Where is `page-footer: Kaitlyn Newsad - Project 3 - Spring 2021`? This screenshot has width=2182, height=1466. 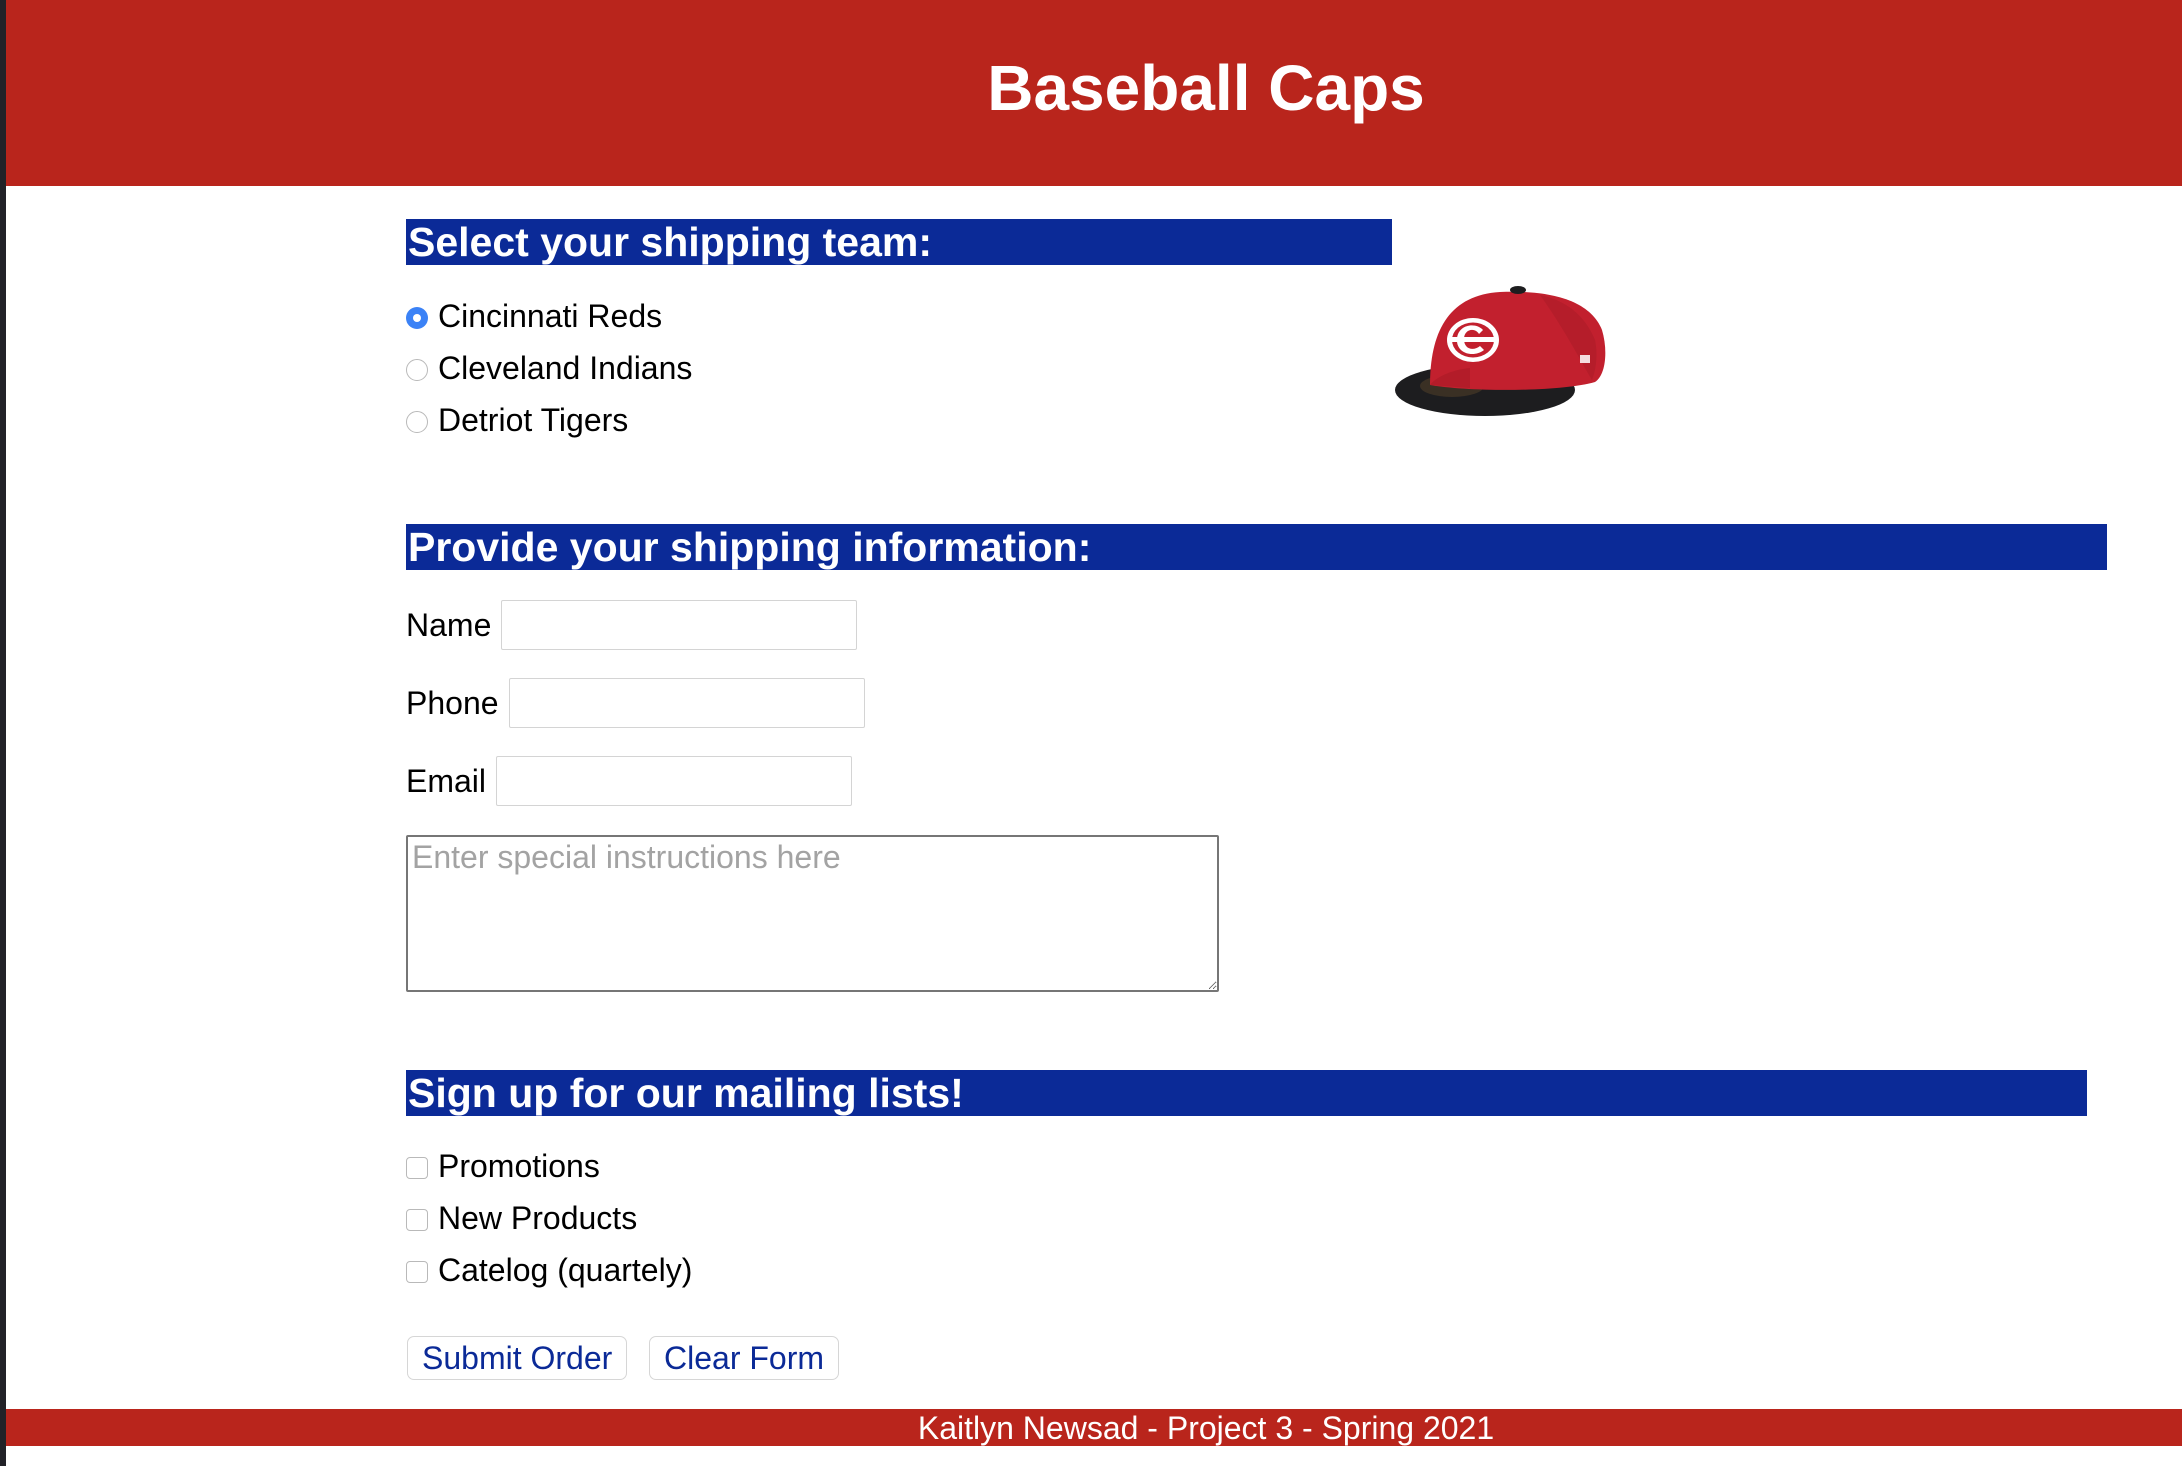 page-footer: Kaitlyn Newsad - Project 3 - Spring 2021 is located at coordinates (1094, 1427).